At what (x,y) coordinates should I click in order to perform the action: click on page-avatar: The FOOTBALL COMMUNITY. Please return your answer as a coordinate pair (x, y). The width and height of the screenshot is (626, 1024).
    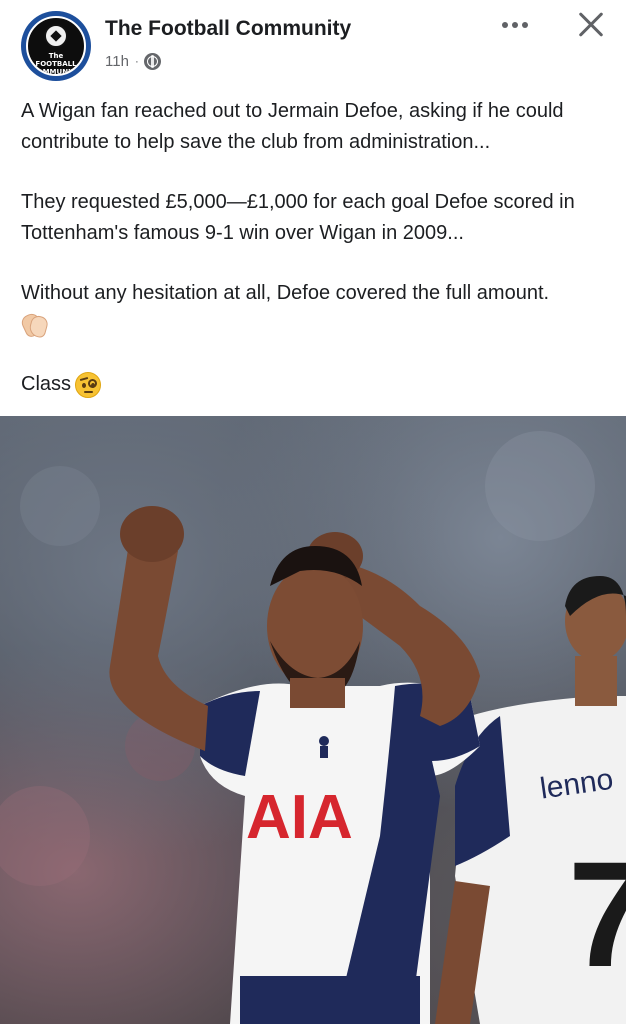
    Looking at the image, I should click on (56, 46).